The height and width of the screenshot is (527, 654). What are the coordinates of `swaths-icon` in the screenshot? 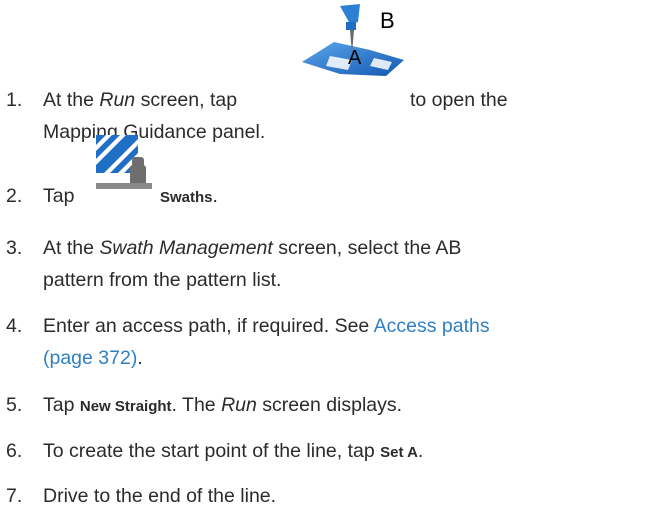 It's located at (124, 163).